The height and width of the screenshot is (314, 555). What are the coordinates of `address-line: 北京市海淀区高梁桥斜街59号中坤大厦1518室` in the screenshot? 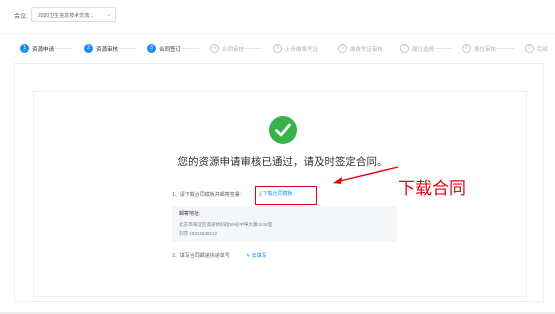 It's located at (226, 224).